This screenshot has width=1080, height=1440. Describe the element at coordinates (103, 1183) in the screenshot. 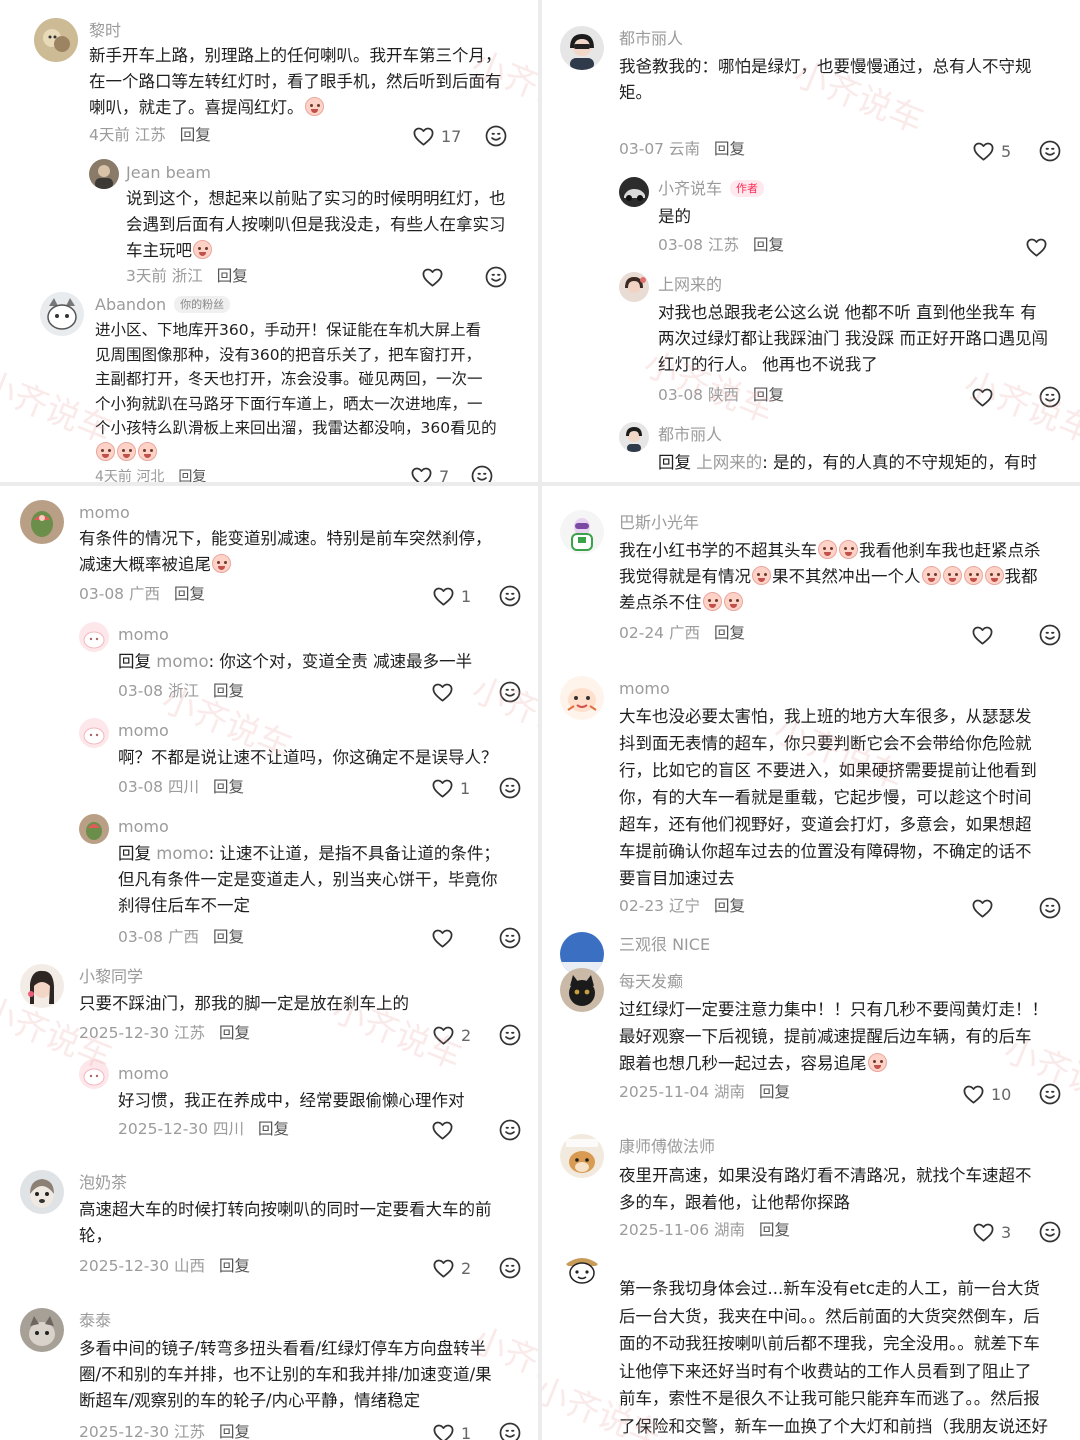

I see `comment-author: 泡奶茶` at that location.